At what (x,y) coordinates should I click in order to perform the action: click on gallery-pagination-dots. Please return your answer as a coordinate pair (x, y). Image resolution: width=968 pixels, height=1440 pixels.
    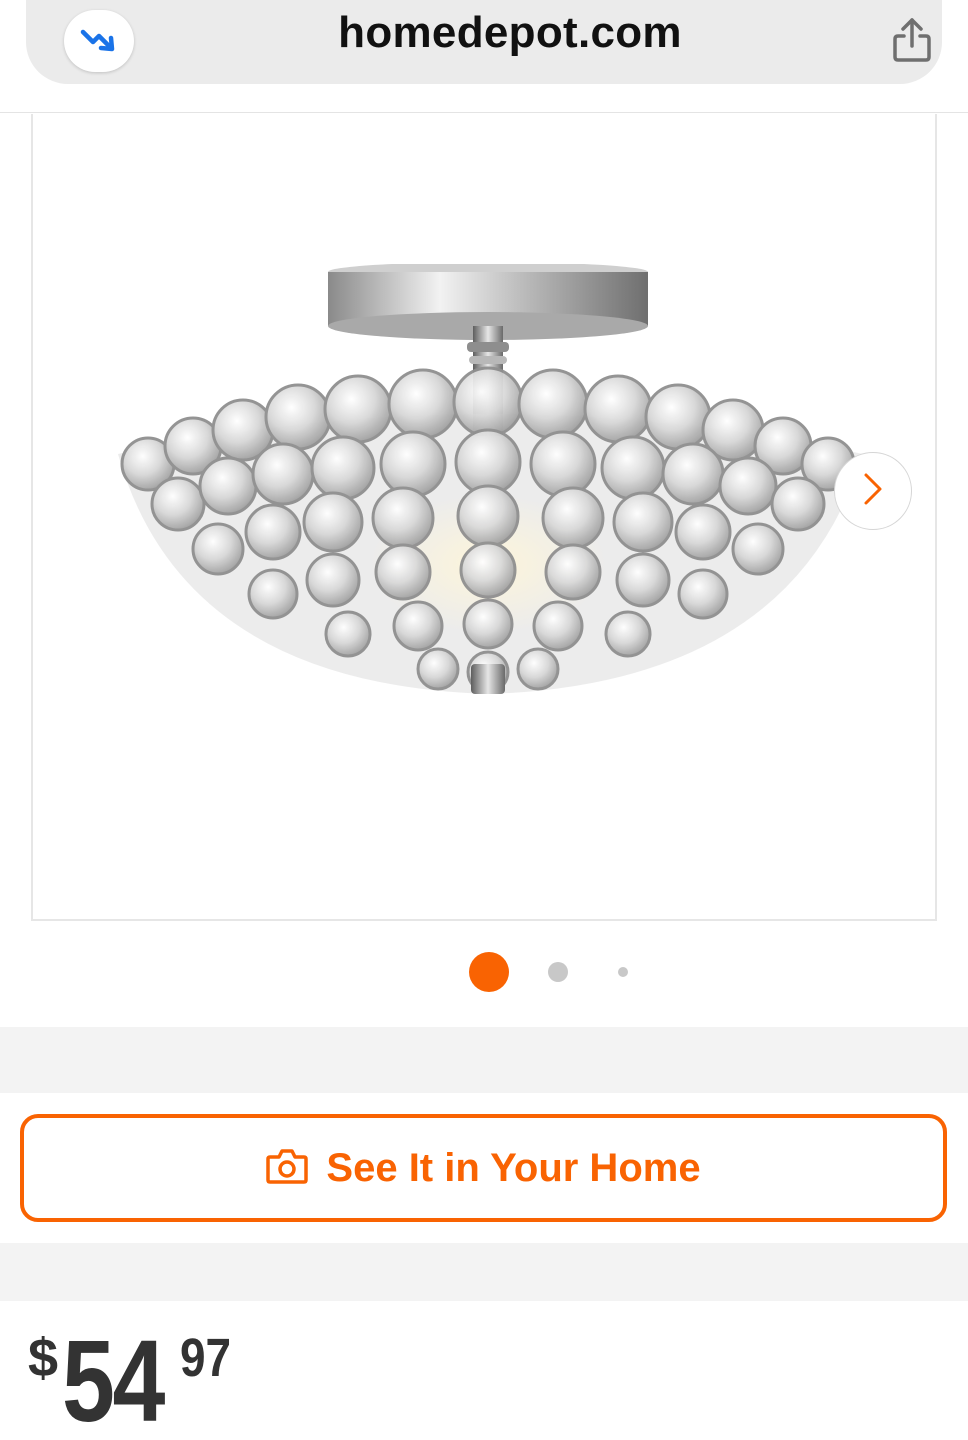
    Looking at the image, I should click on (484, 972).